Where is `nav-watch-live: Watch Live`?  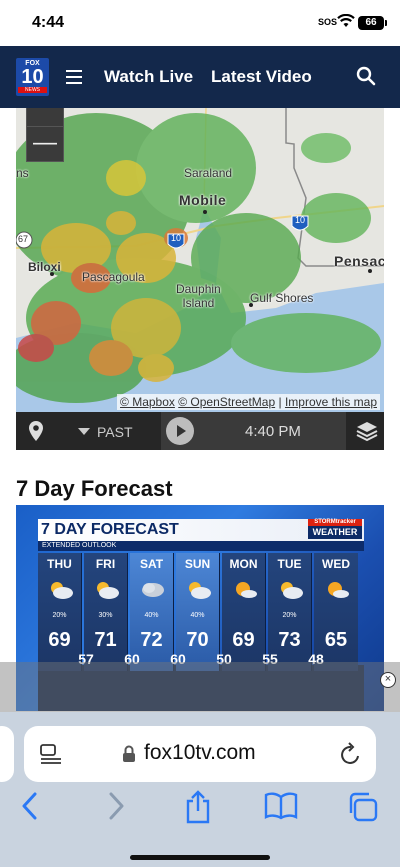 nav-watch-live: Watch Live is located at coordinates (148, 77).